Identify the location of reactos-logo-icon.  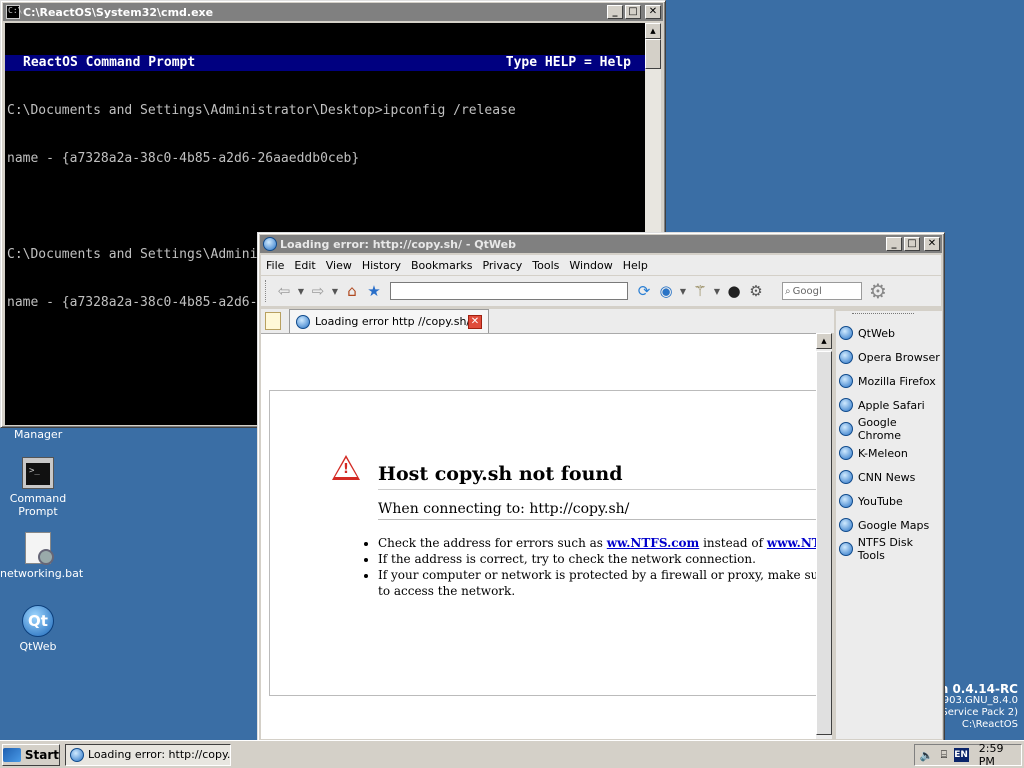
(12, 754).